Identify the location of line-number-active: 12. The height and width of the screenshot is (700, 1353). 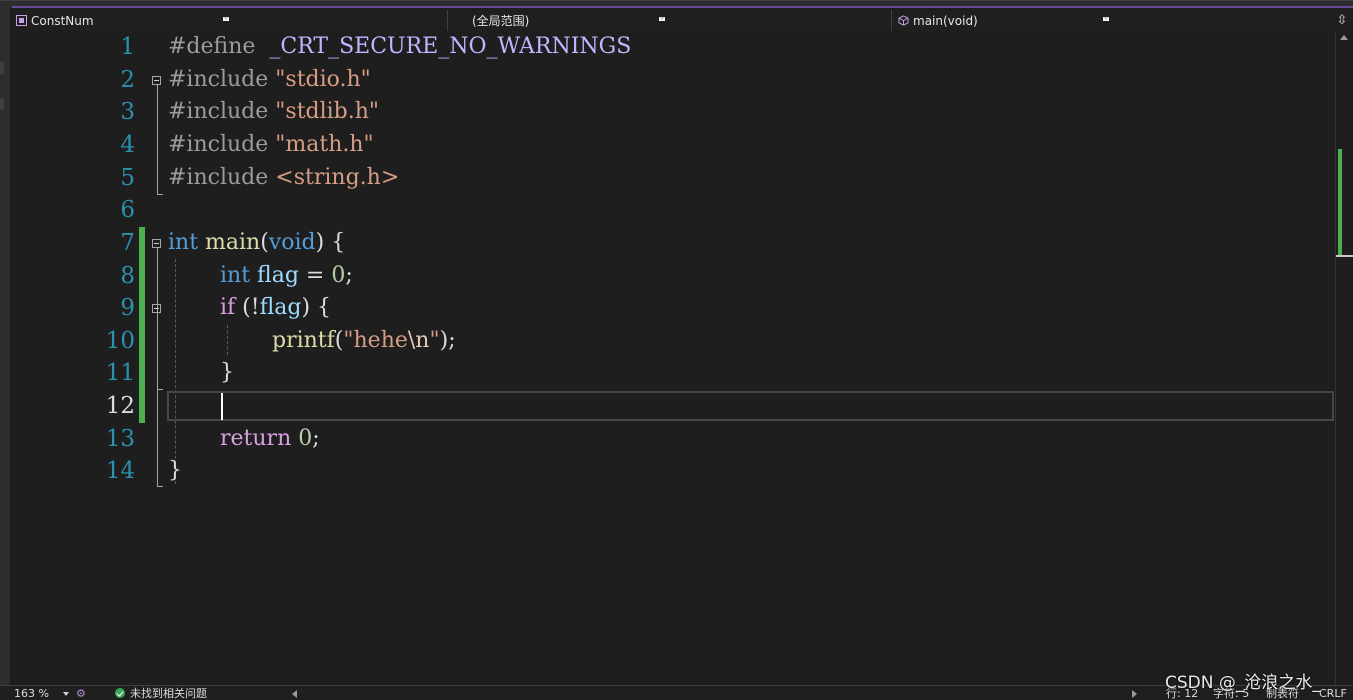
(120, 406).